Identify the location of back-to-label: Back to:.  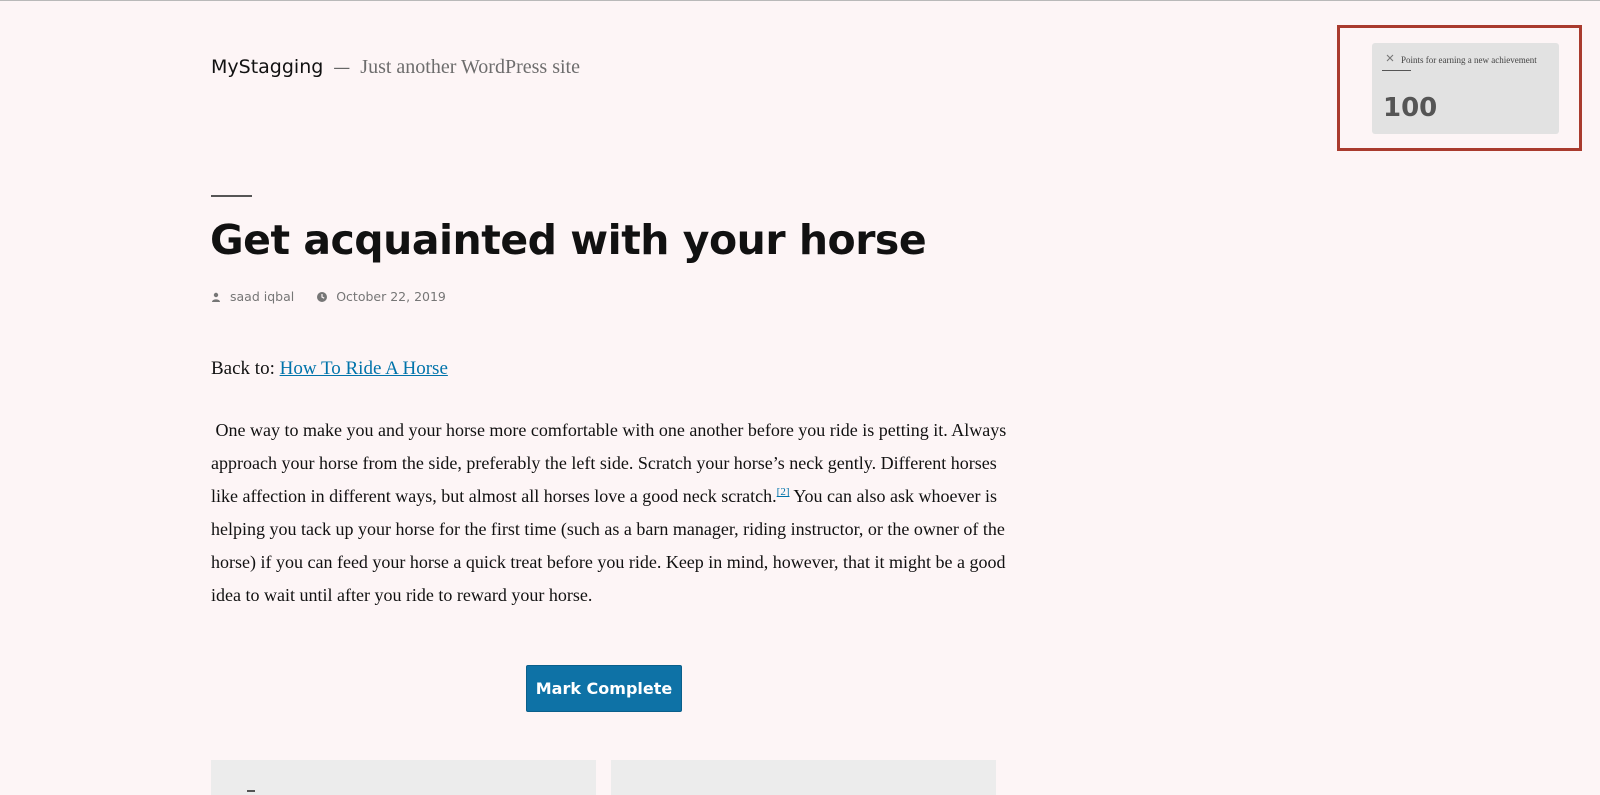
(245, 368).